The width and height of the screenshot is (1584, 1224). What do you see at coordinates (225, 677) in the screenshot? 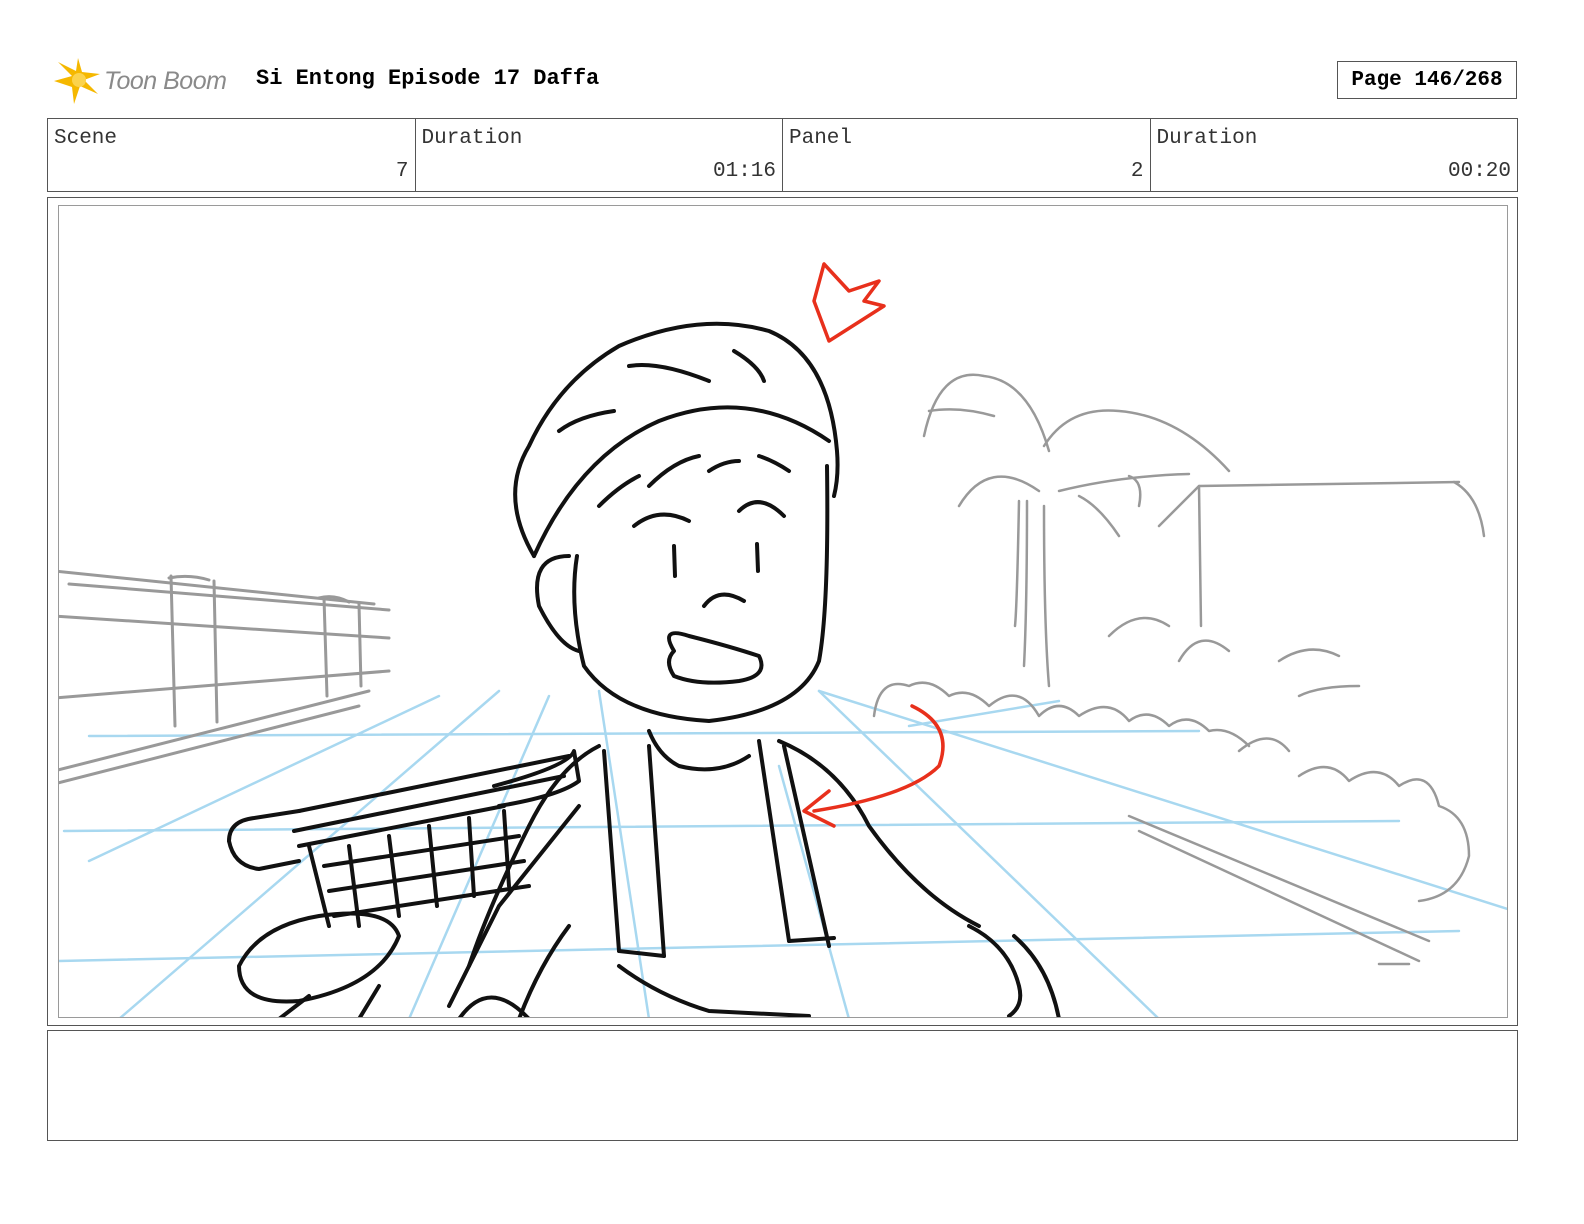
I see `background-fence` at bounding box center [225, 677].